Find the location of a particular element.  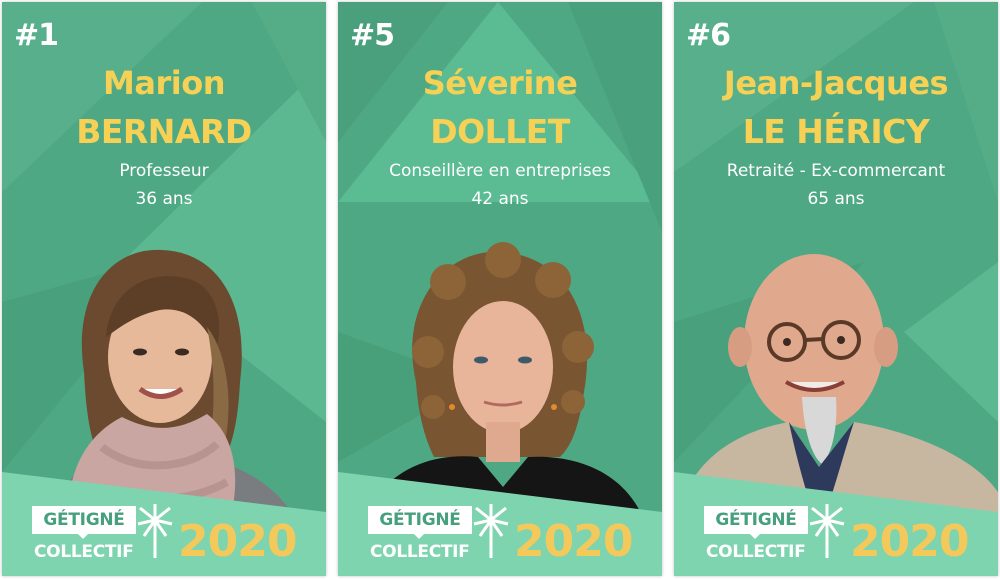

candidate-job: Retraité - Ex-commercant is located at coordinates (836, 171).